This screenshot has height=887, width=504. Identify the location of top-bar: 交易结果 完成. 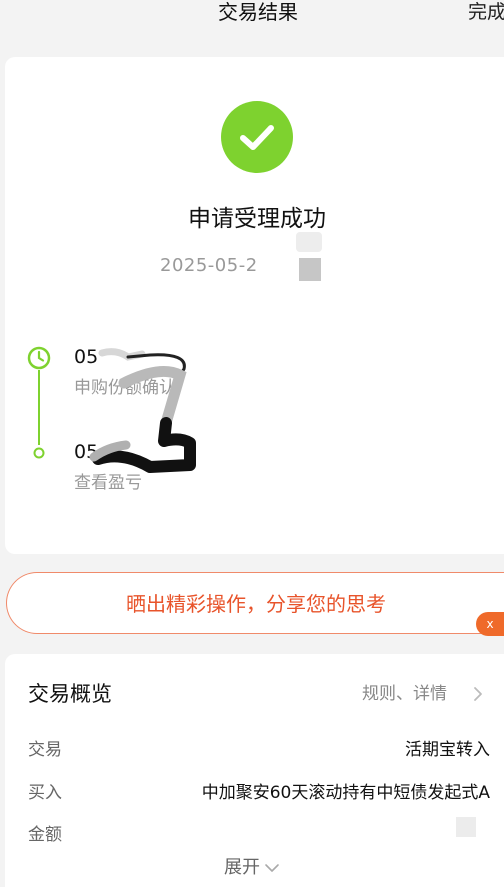
(252, 23).